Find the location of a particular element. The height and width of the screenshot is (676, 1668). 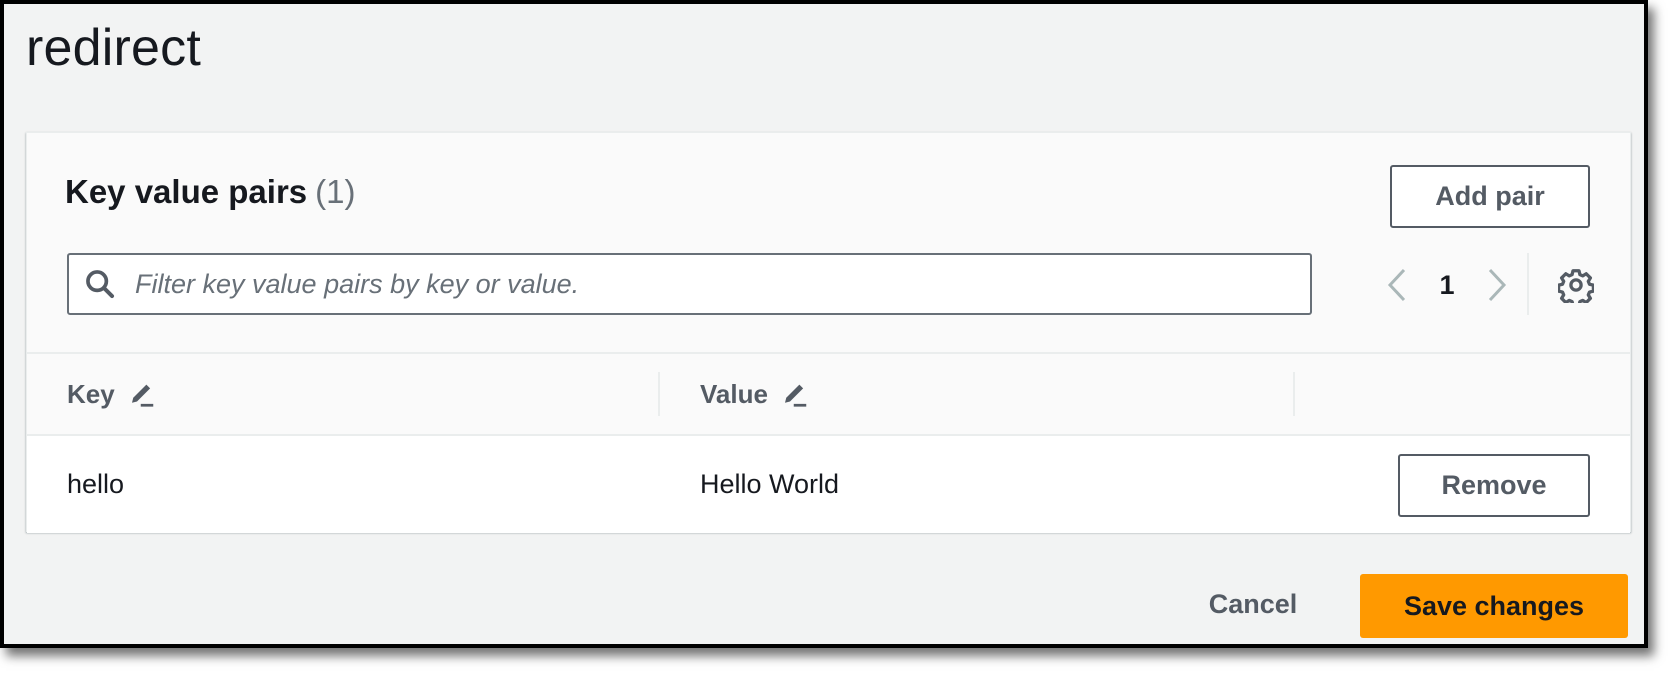

table-header: Key Value is located at coordinates (828, 394).